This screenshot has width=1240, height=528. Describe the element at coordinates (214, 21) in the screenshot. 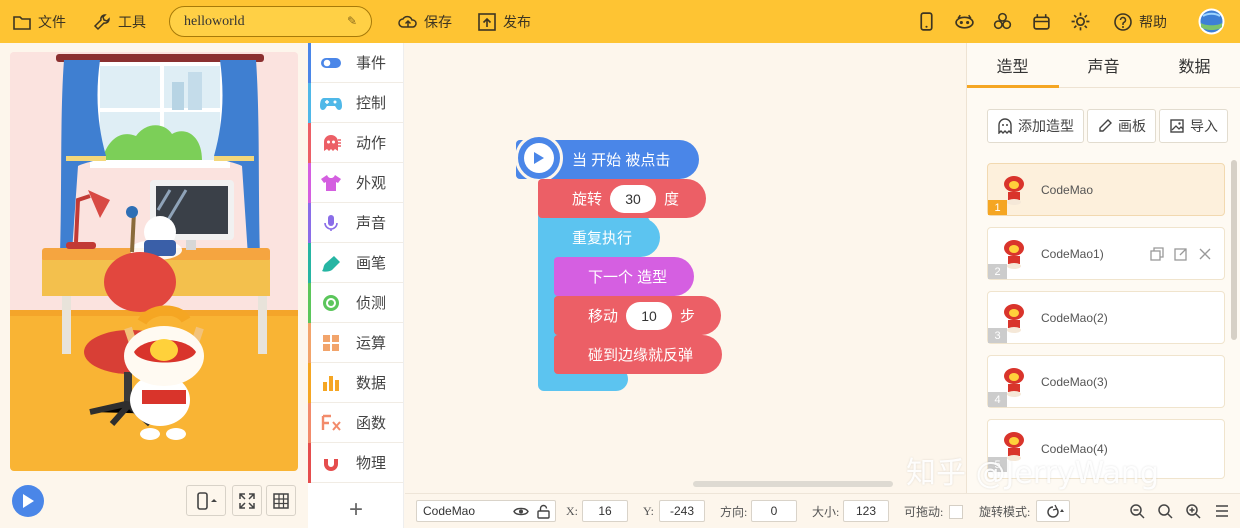

I see `project-name: helloworld` at that location.